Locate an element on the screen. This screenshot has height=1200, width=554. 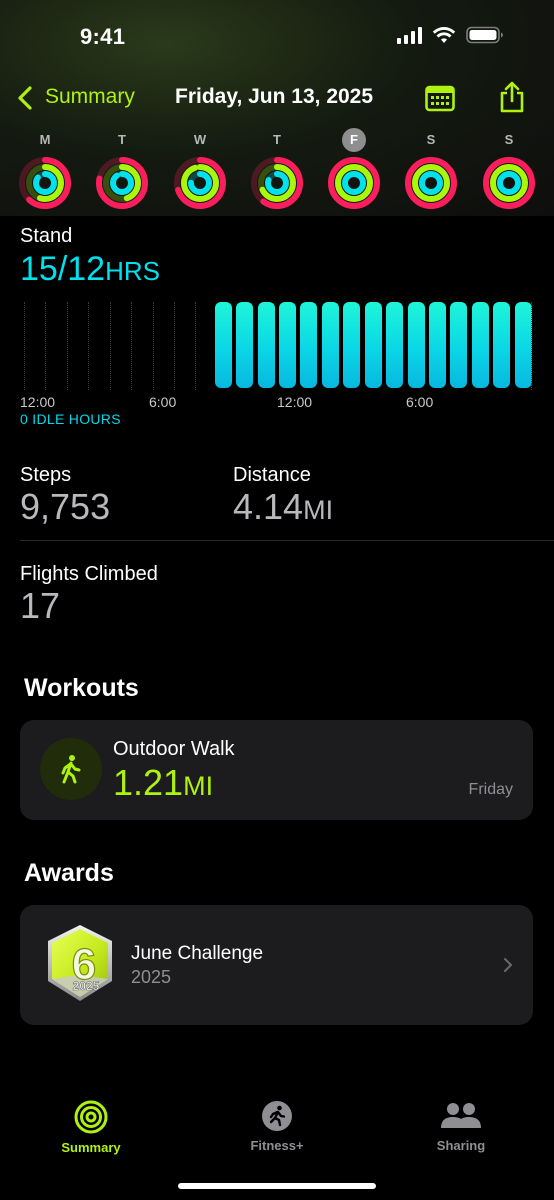
walk-icon is located at coordinates (71, 769).